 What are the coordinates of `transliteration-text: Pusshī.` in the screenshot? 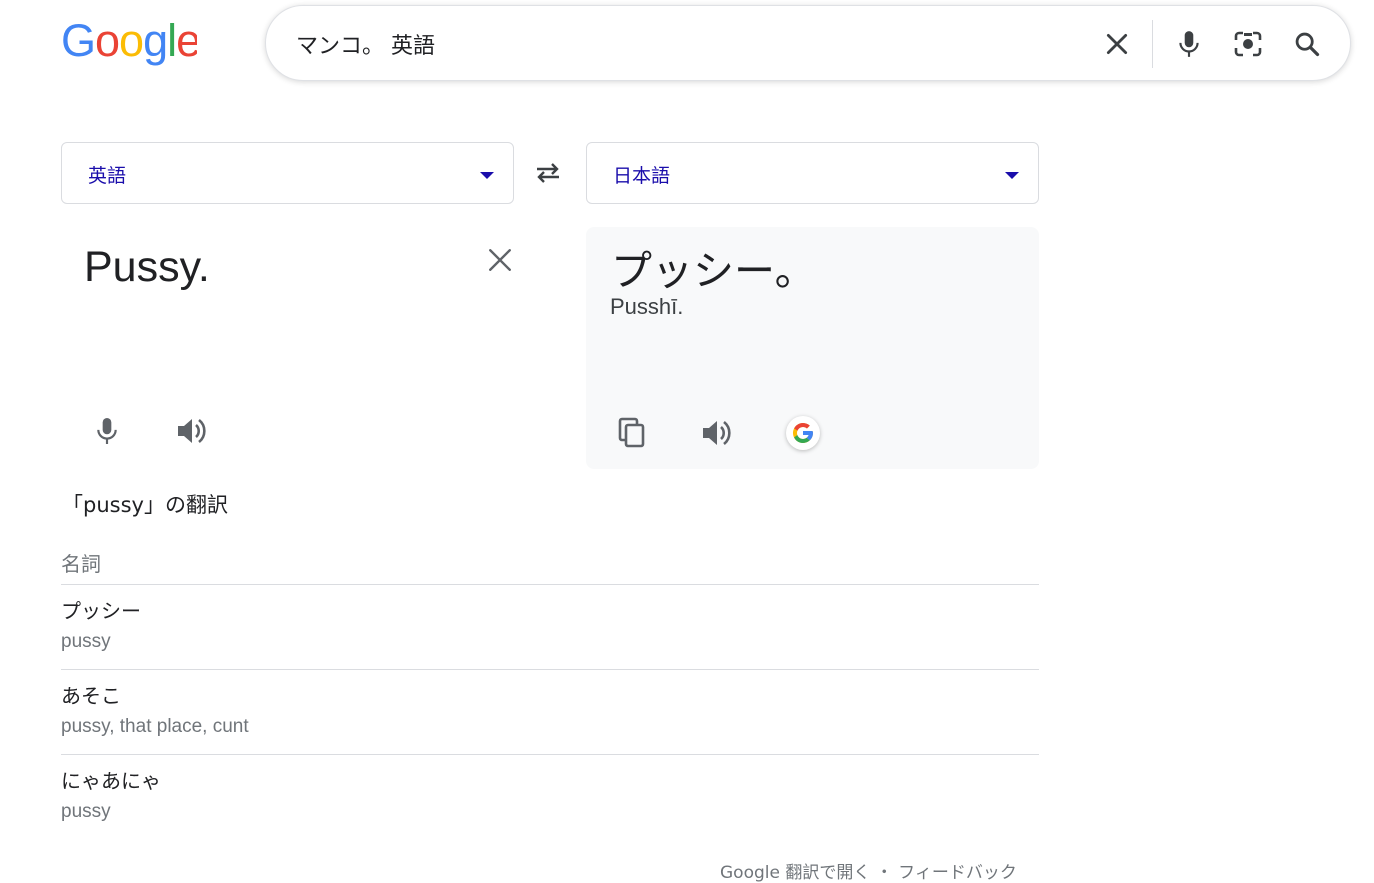 It's located at (647, 306).